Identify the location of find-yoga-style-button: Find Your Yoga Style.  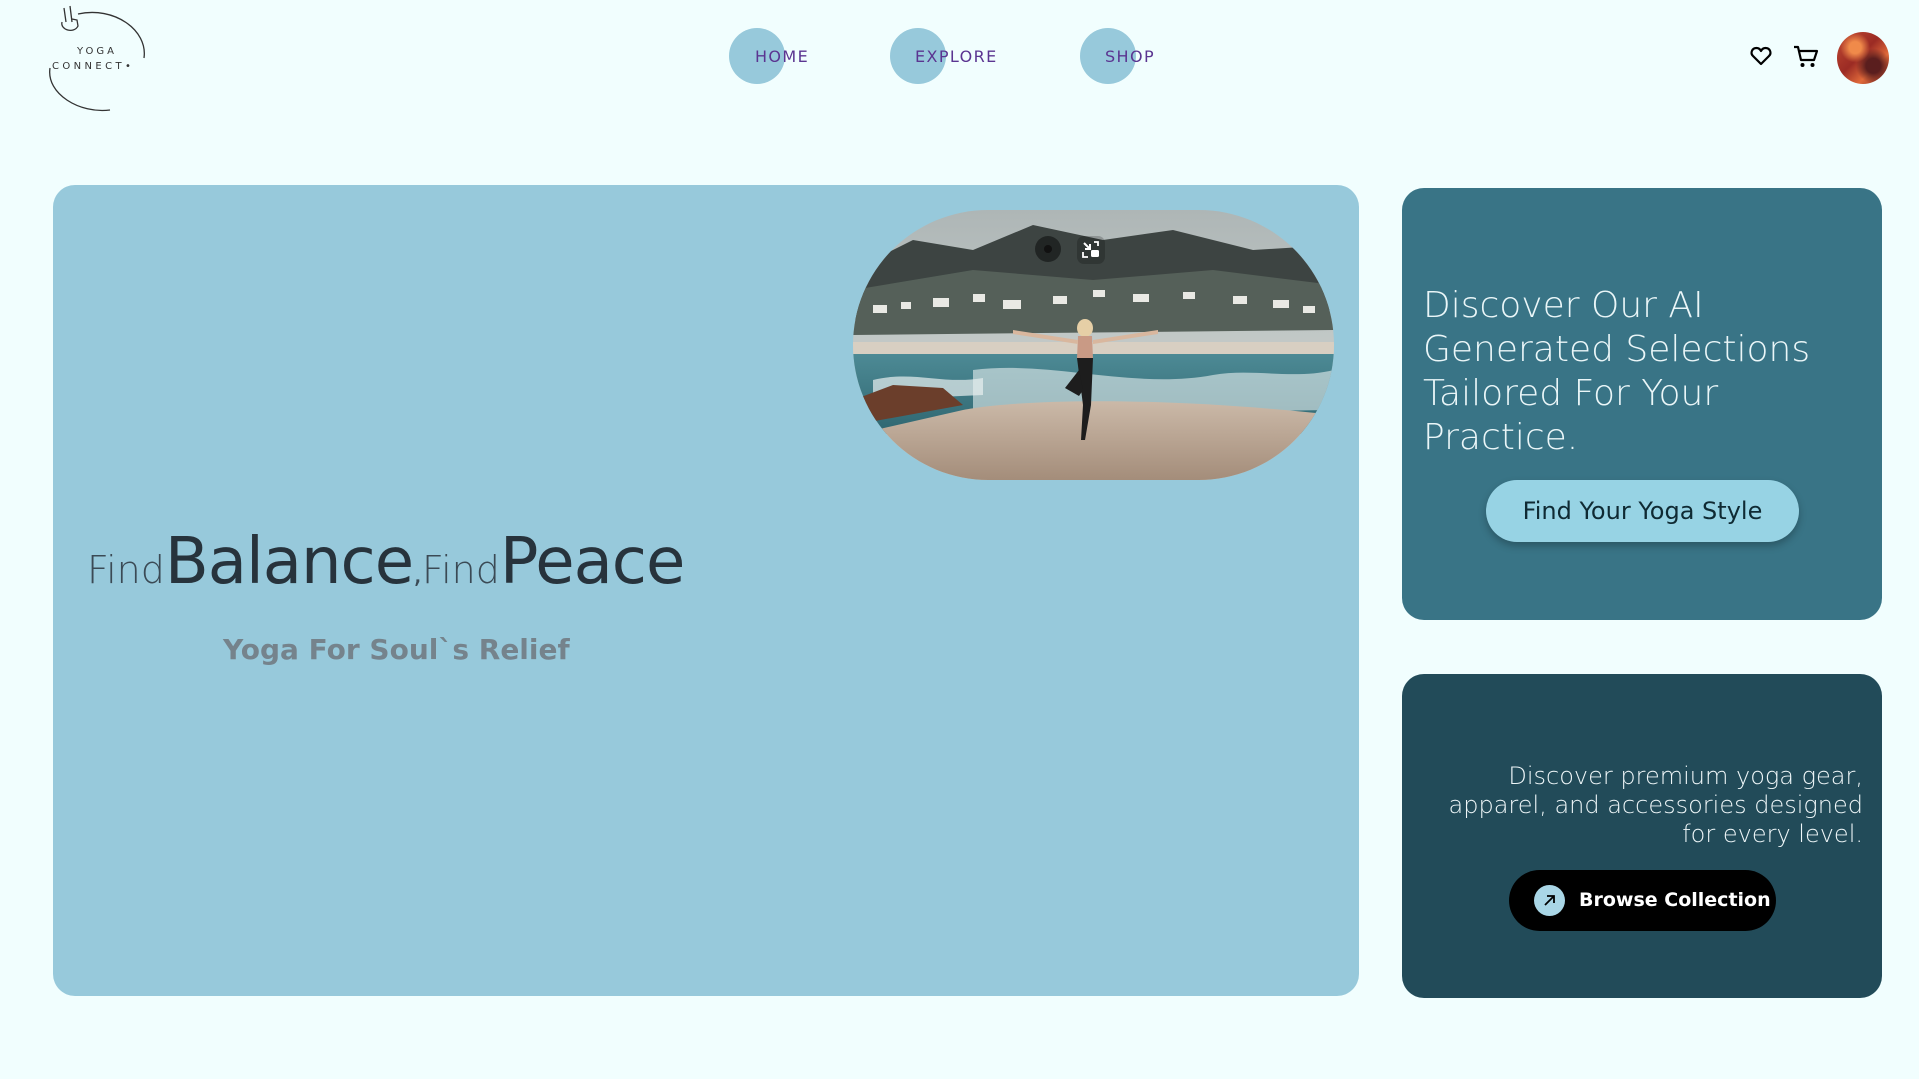
(1642, 511).